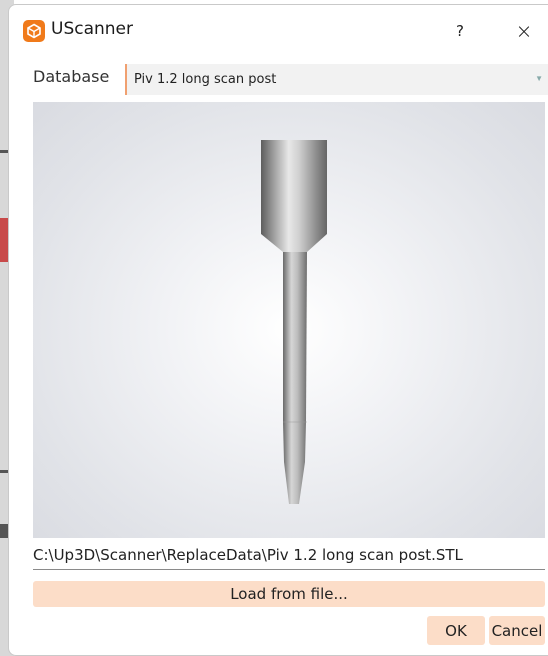 This screenshot has width=548, height=656. Describe the element at coordinates (278, 29) in the screenshot. I see `title-bar: UScanner ? ×` at that location.